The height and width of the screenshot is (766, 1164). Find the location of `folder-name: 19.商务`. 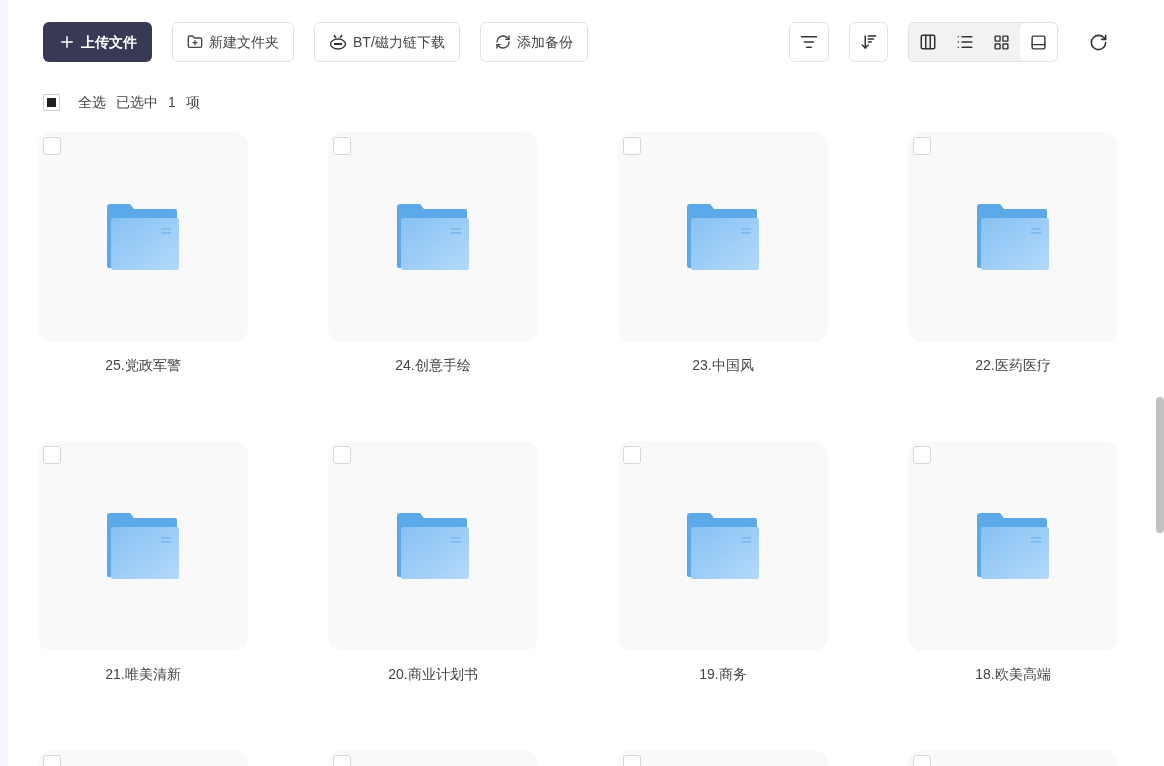

folder-name: 19.商务 is located at coordinates (723, 674).